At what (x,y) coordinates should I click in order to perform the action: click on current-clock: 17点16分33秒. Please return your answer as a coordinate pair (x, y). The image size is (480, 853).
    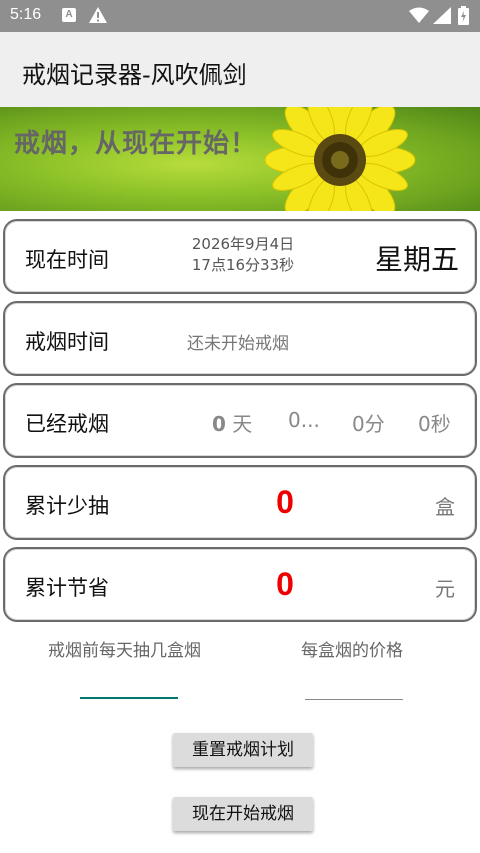
    Looking at the image, I should click on (243, 265).